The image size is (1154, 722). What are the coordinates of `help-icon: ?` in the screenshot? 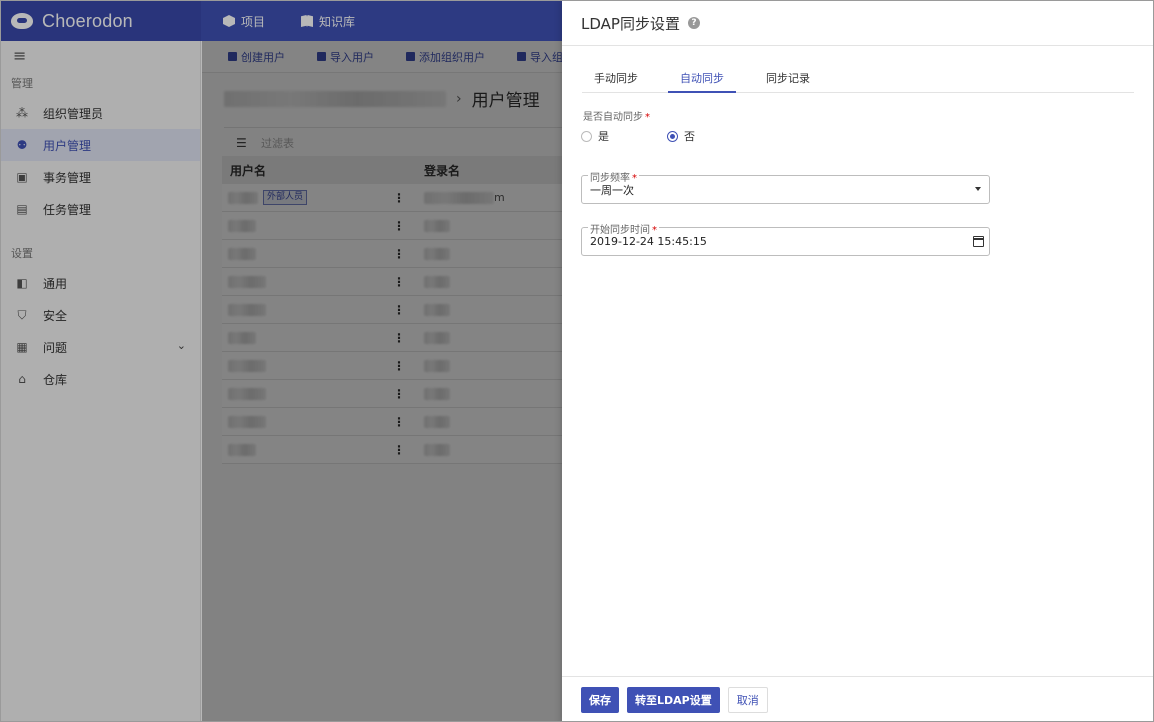 It's located at (693, 23).